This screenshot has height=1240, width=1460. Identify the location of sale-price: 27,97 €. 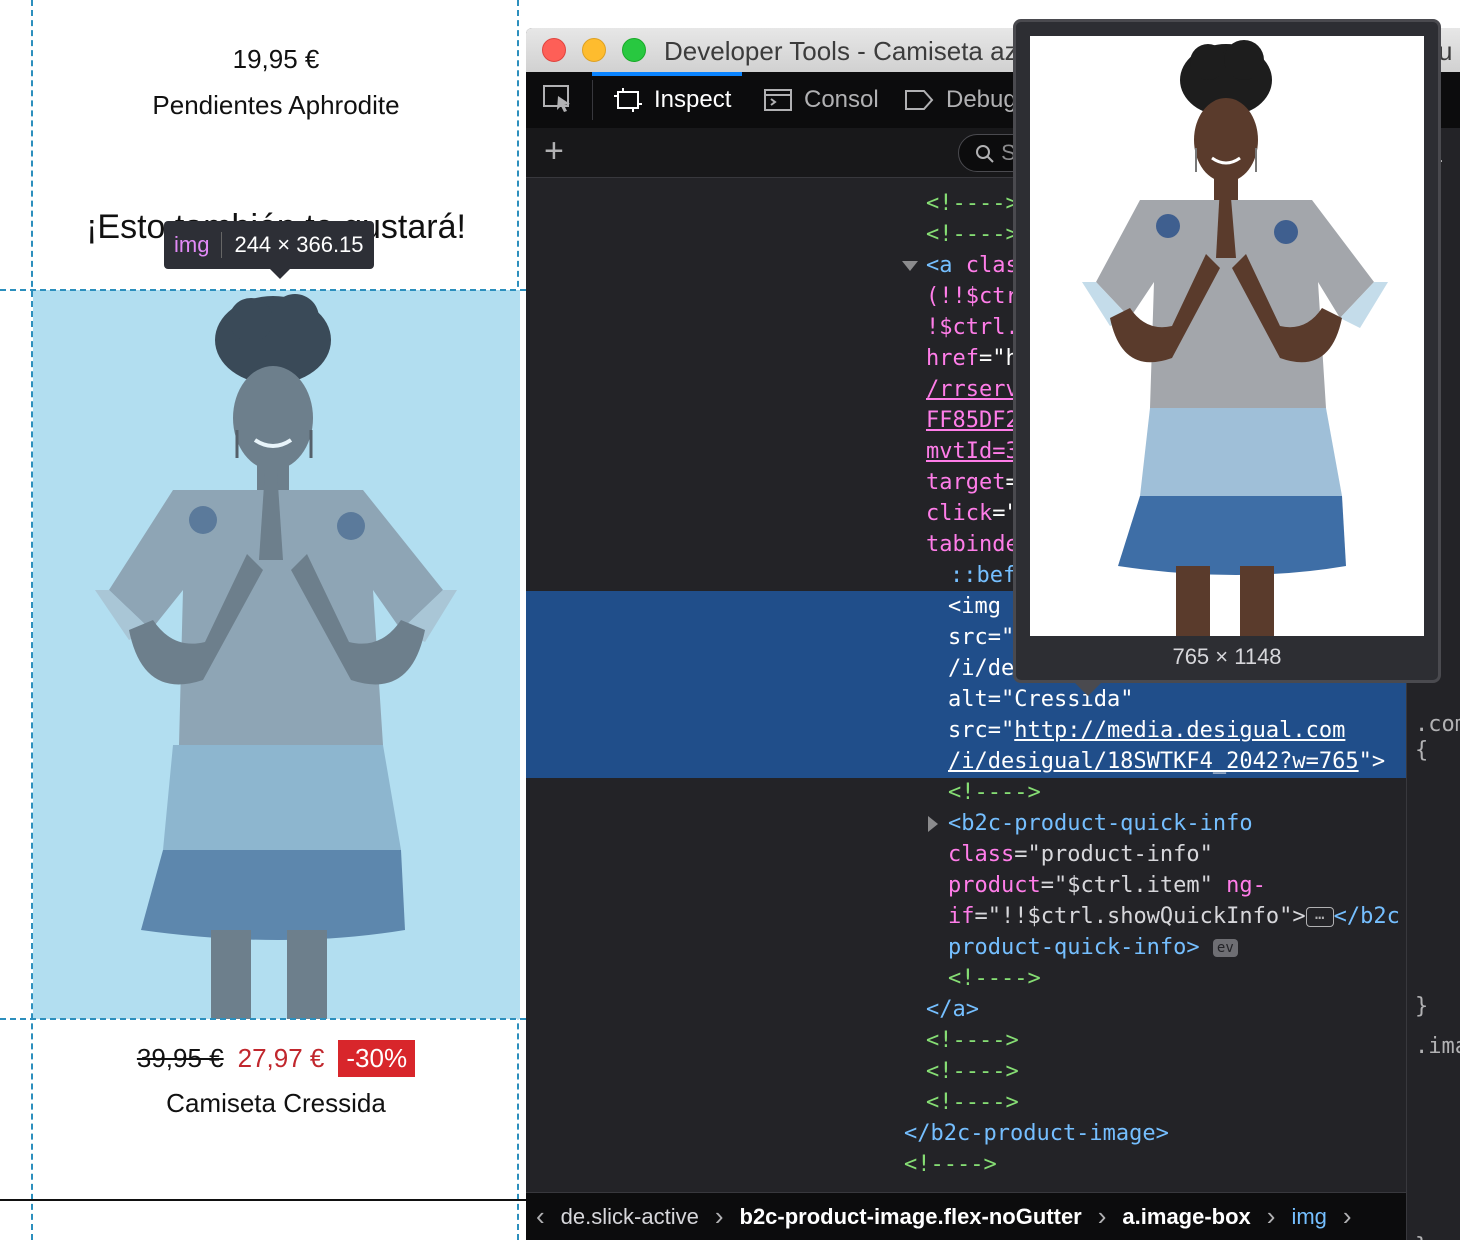
(281, 1058).